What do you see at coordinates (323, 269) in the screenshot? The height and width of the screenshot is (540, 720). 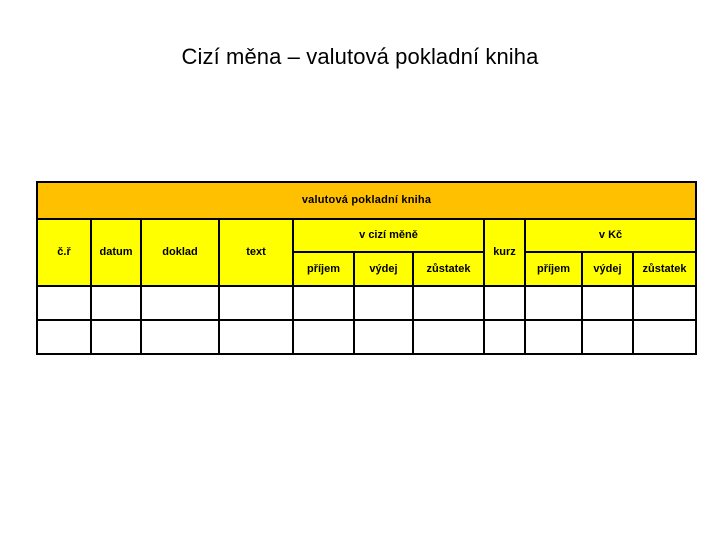 I see `column-header-fc-prijem: příjem` at bounding box center [323, 269].